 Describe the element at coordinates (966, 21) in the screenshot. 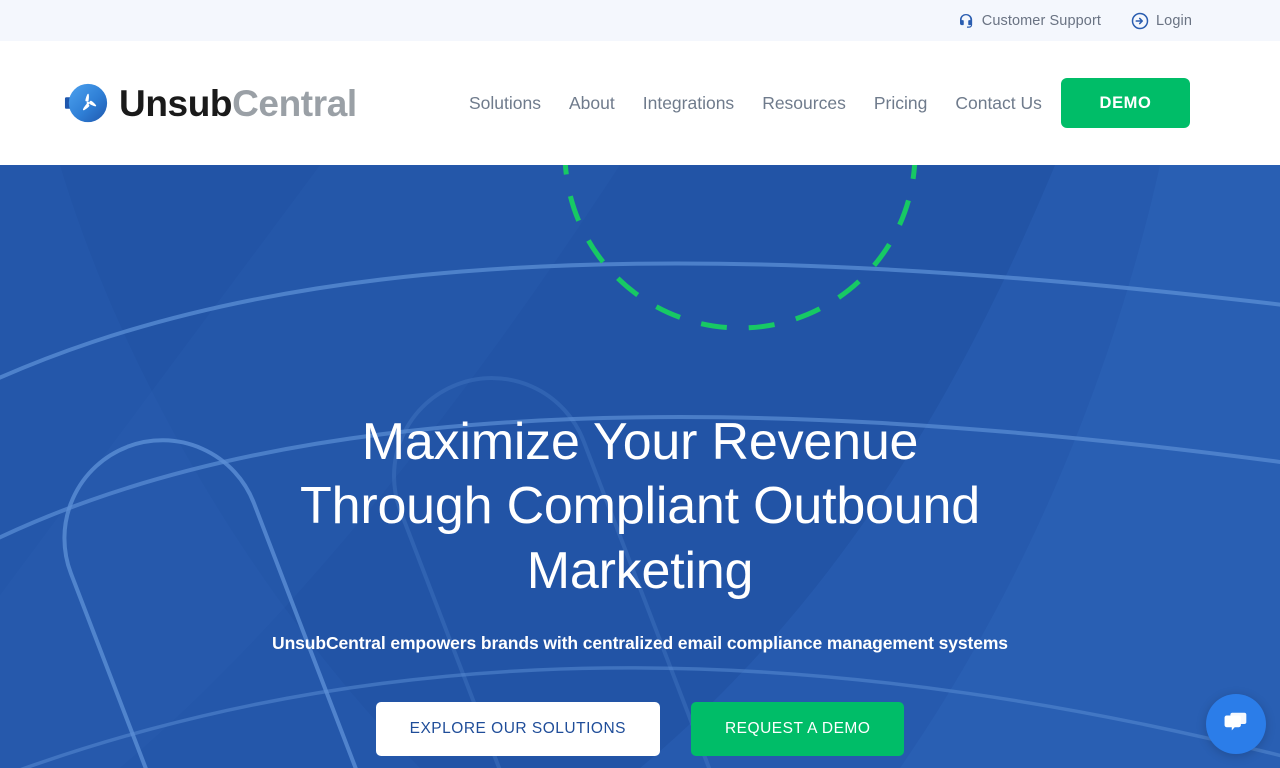

I see `headset-icon` at that location.